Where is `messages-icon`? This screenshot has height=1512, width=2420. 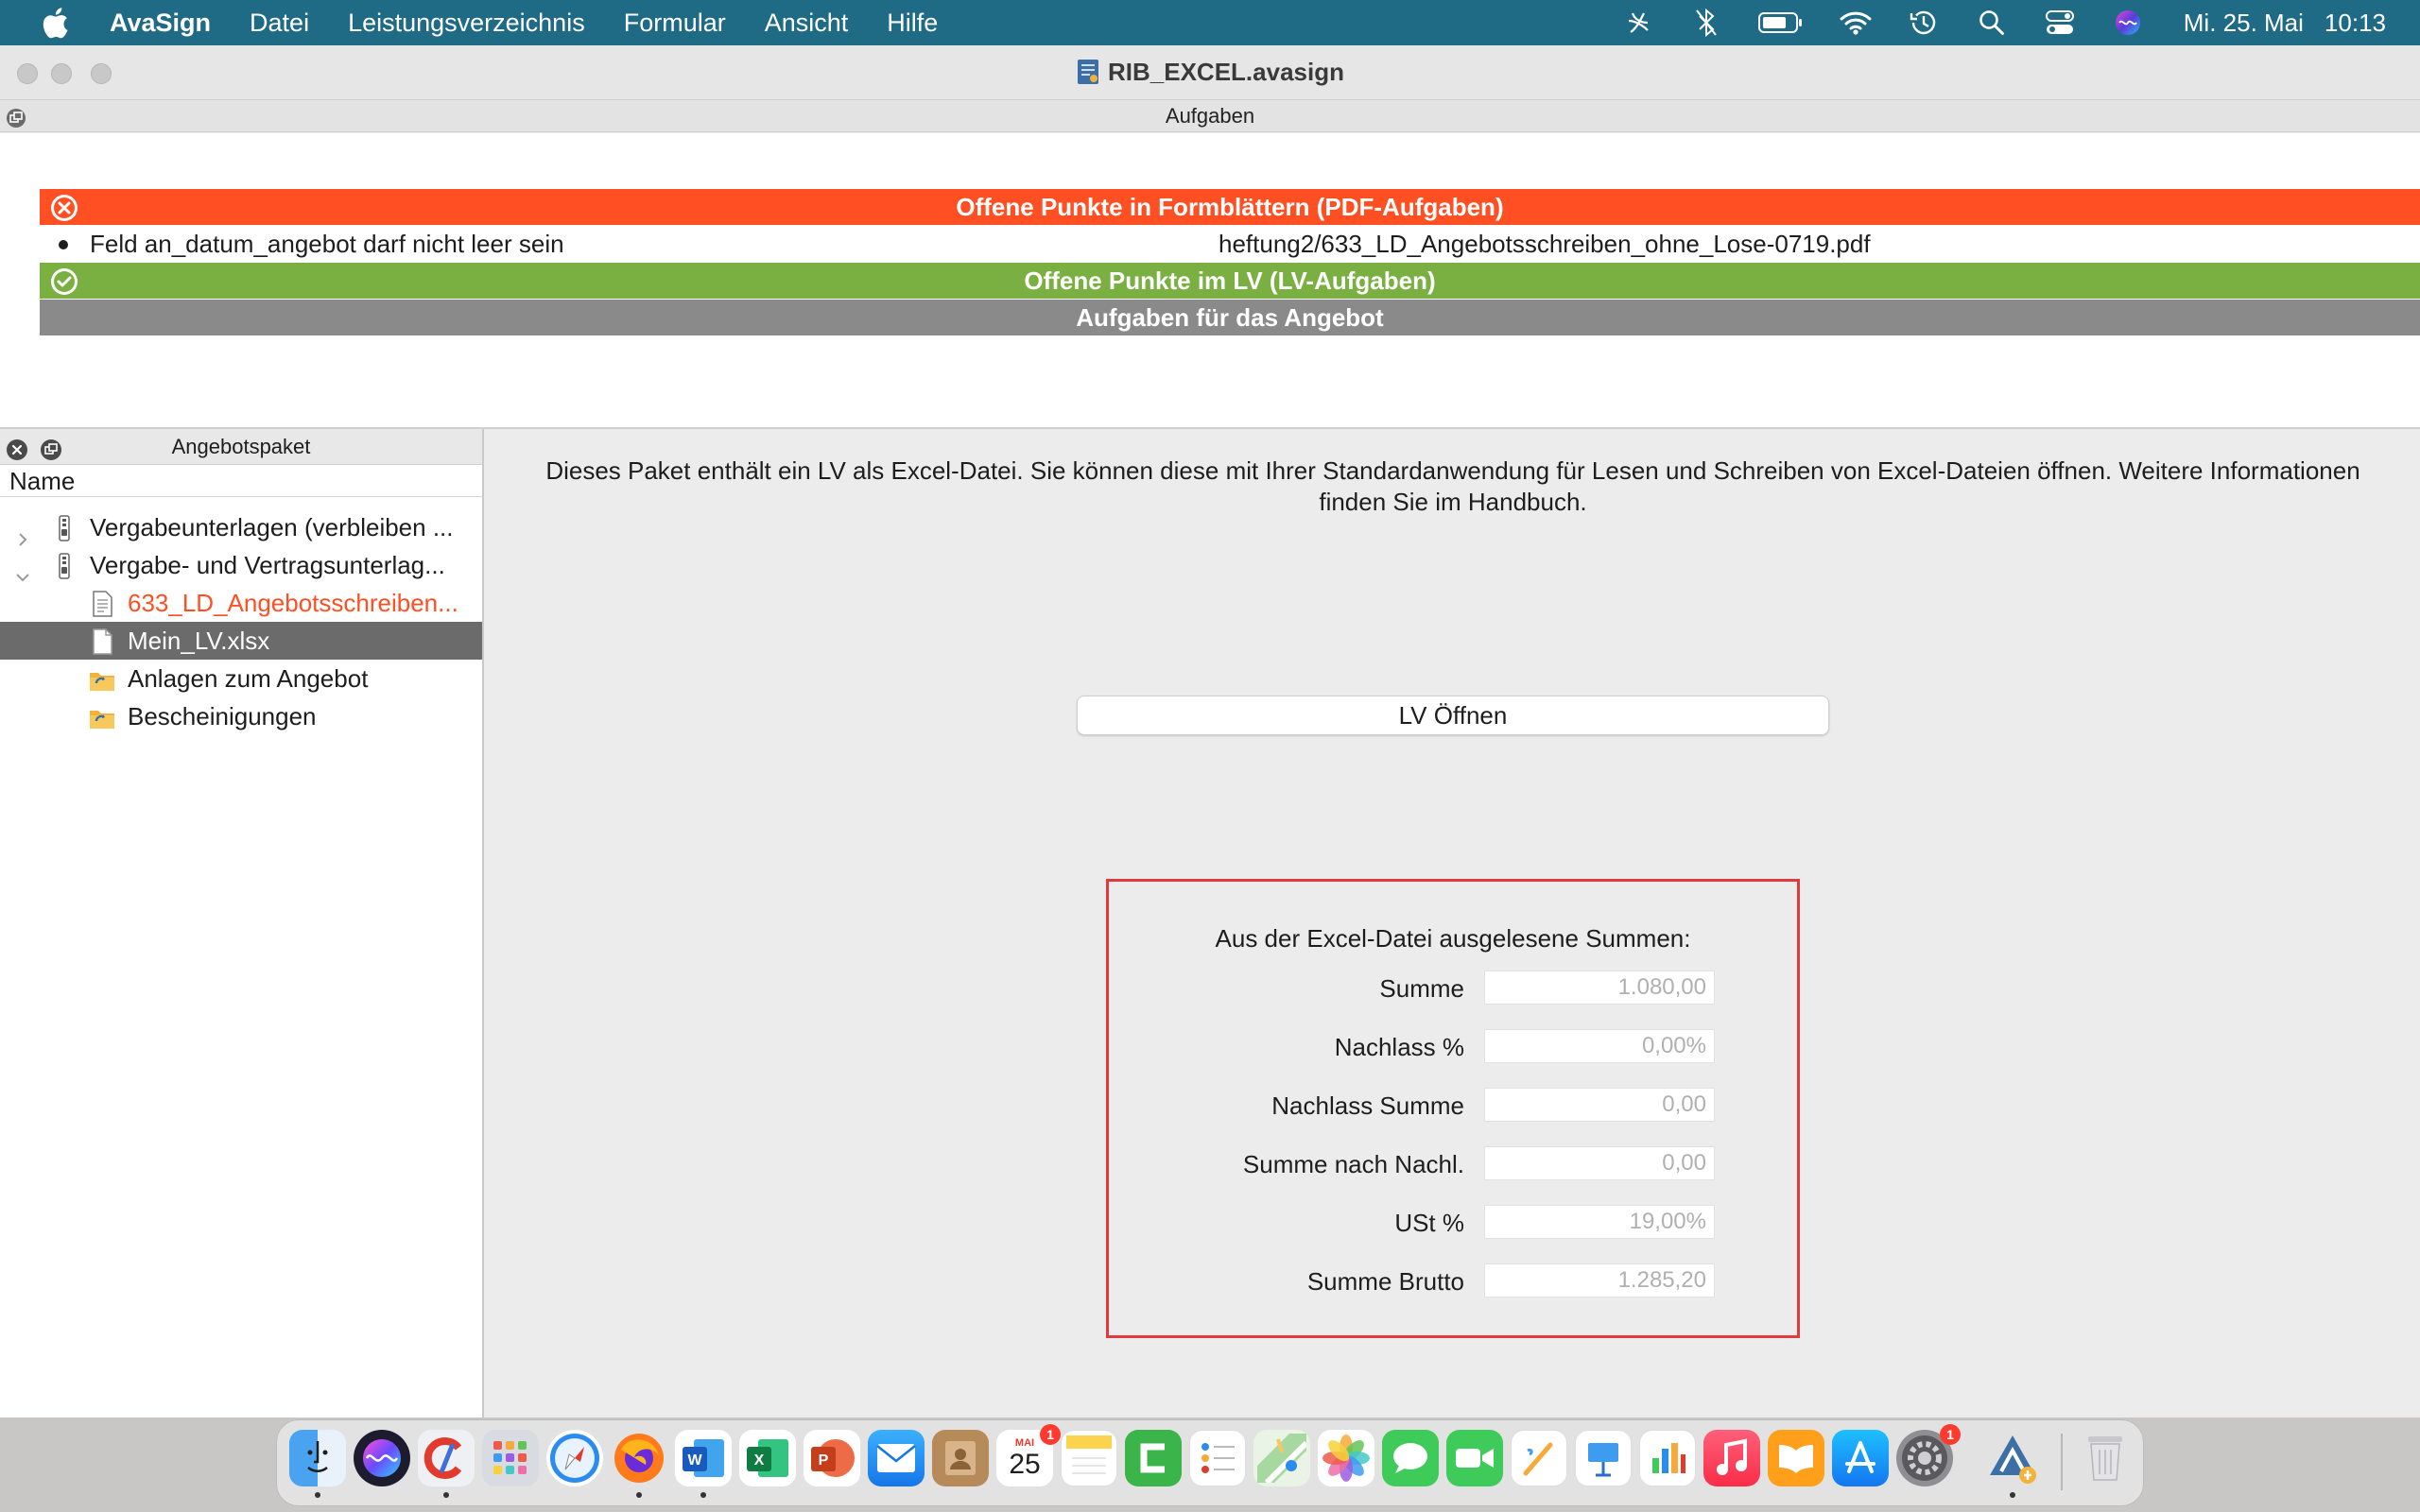 messages-icon is located at coordinates (1410, 1458).